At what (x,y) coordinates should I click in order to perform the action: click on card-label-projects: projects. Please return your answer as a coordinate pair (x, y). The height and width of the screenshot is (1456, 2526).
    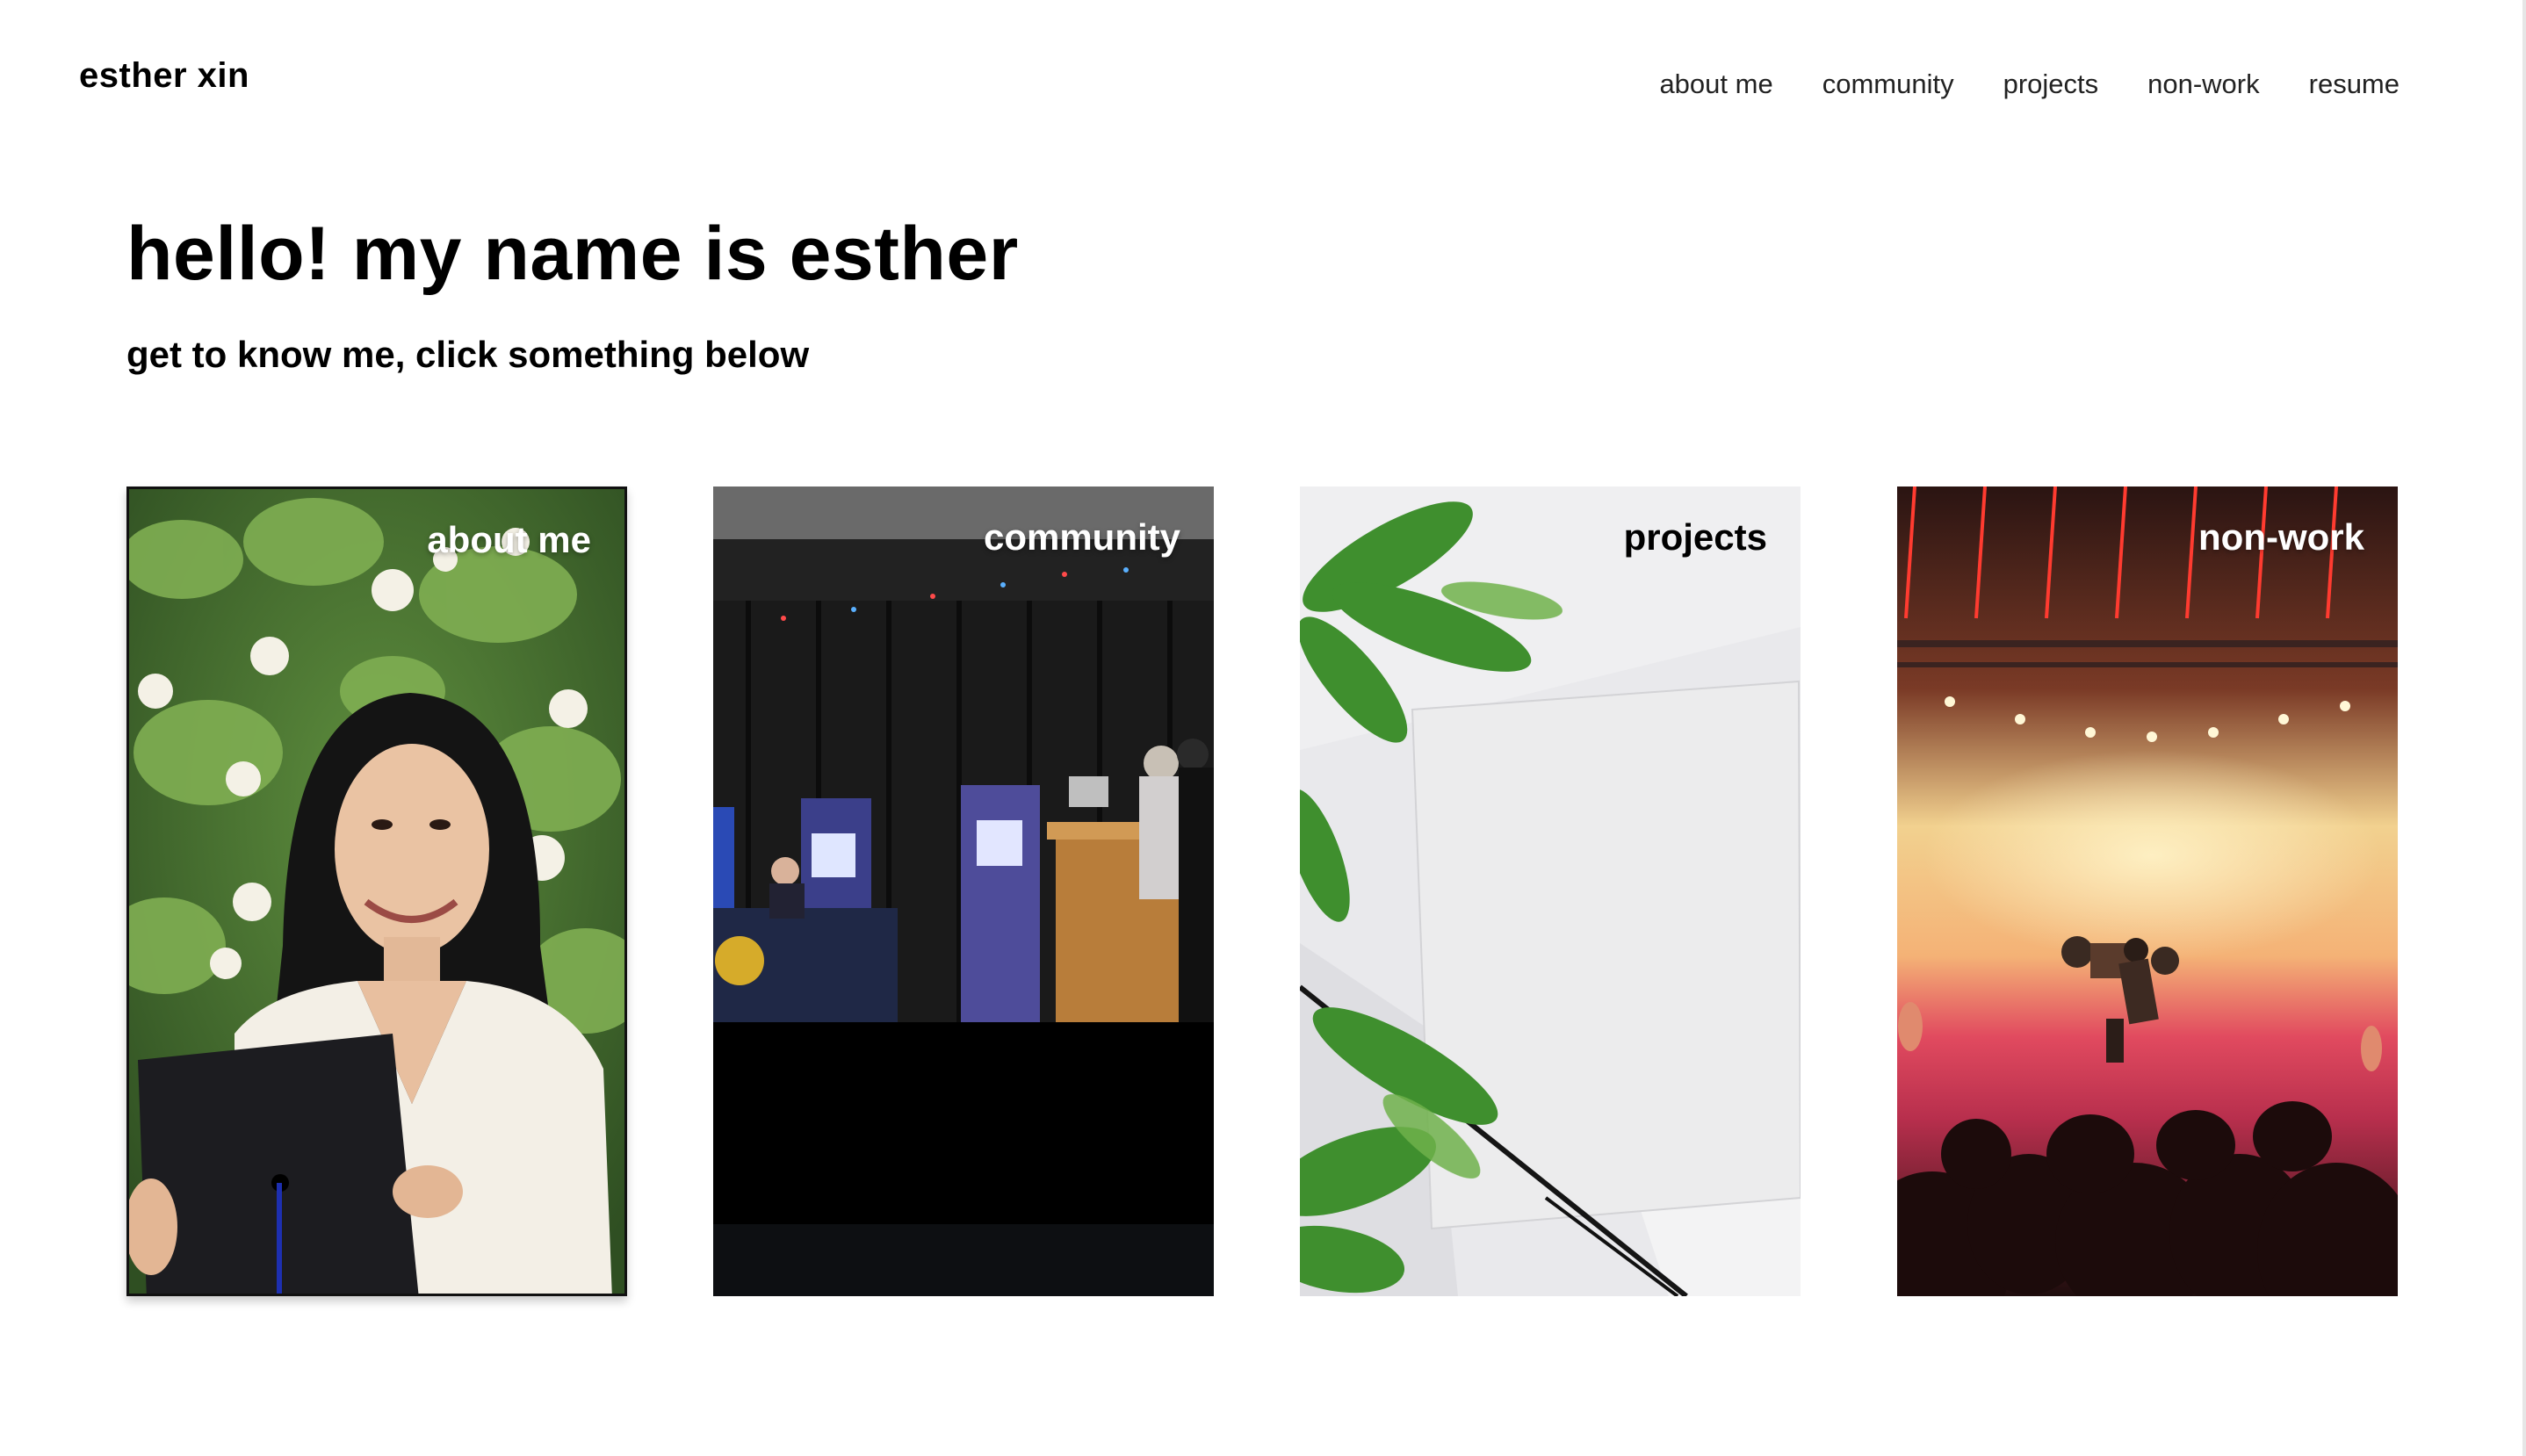
    Looking at the image, I should click on (1695, 537).